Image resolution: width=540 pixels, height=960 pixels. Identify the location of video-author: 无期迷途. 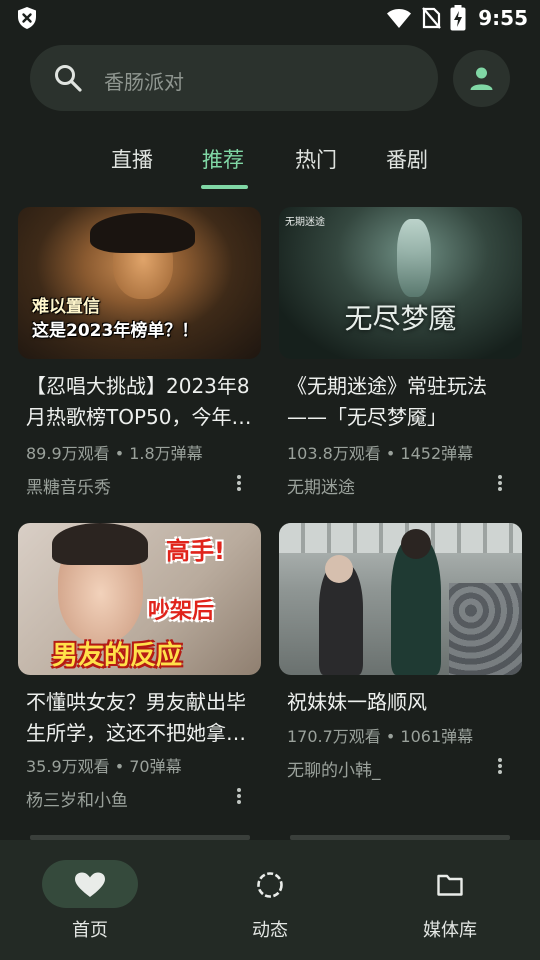
(321, 485).